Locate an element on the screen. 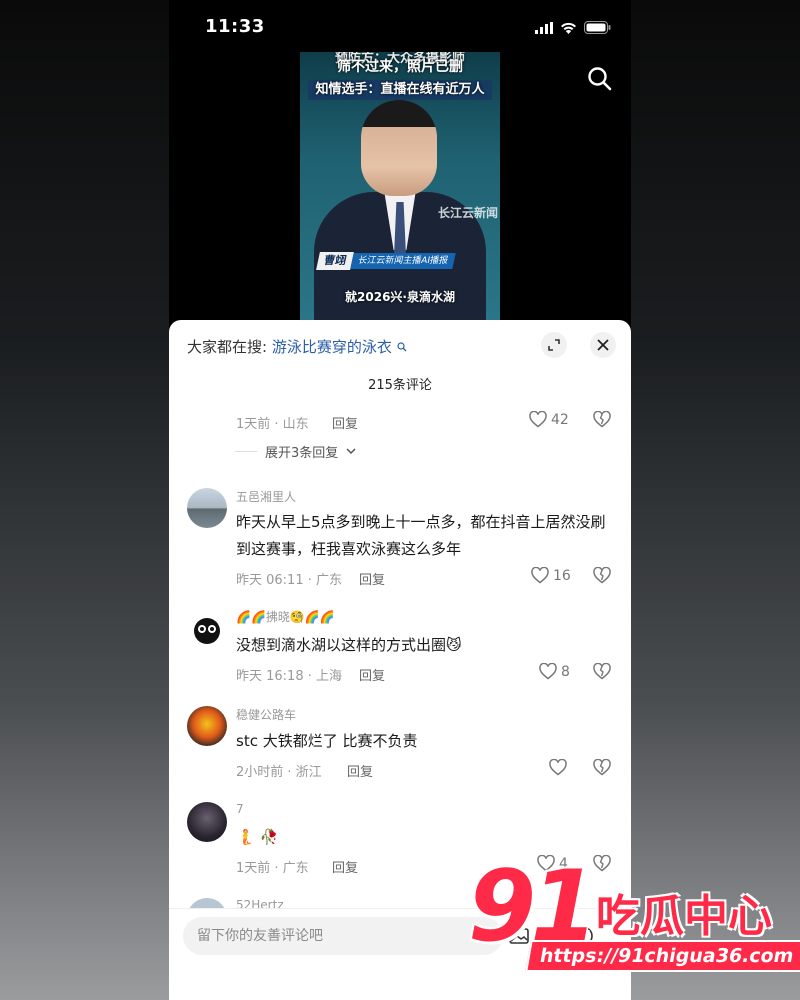  comment-text: stc 大铁都烂了 比赛不负责 is located at coordinates (327, 741).